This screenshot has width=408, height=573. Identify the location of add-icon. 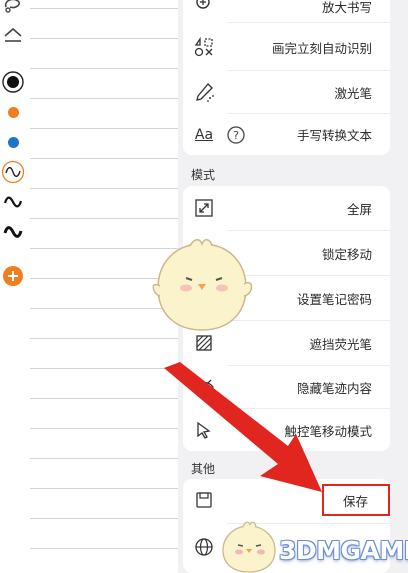
(13, 276).